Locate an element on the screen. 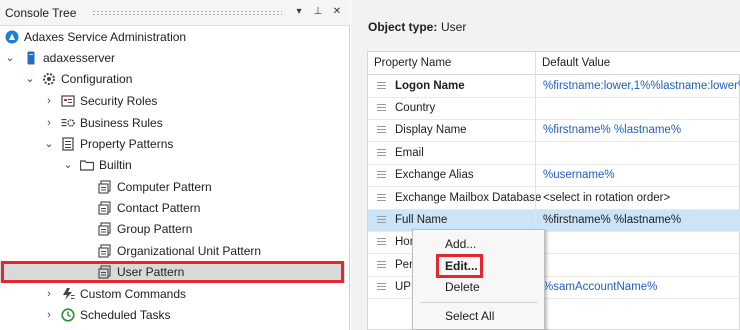 Image resolution: width=740 pixels, height=330 pixels. table-row: Country is located at coordinates (554, 109).